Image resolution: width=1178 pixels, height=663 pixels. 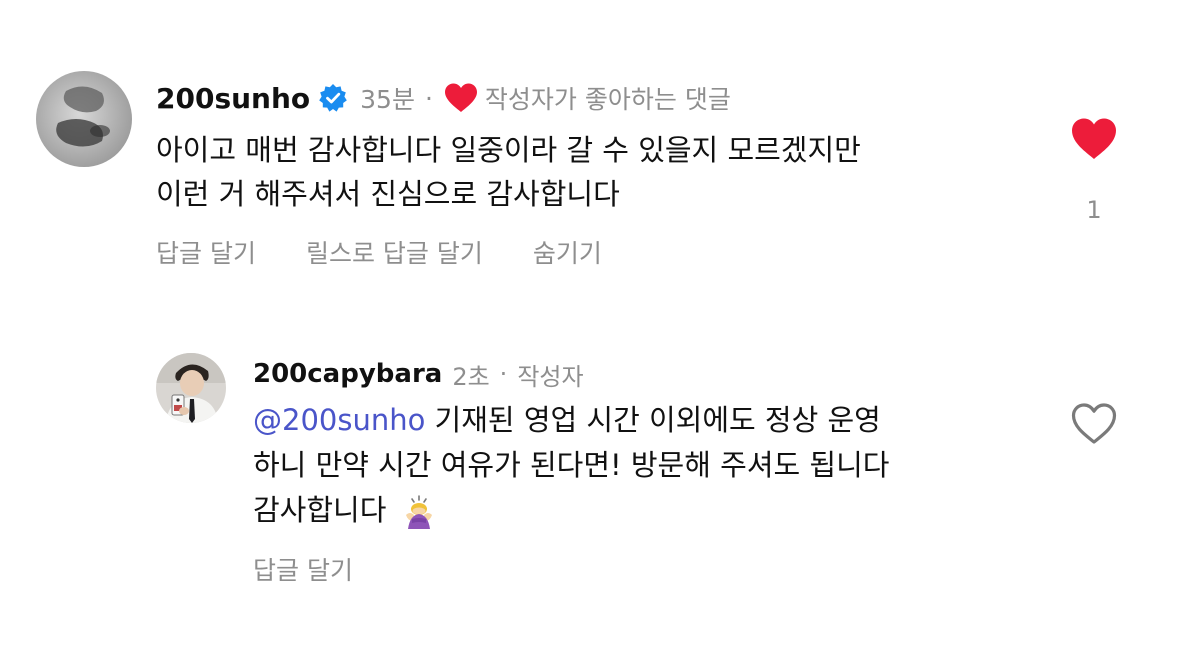 I want to click on reply-username: 200capybara, so click(x=347, y=374).